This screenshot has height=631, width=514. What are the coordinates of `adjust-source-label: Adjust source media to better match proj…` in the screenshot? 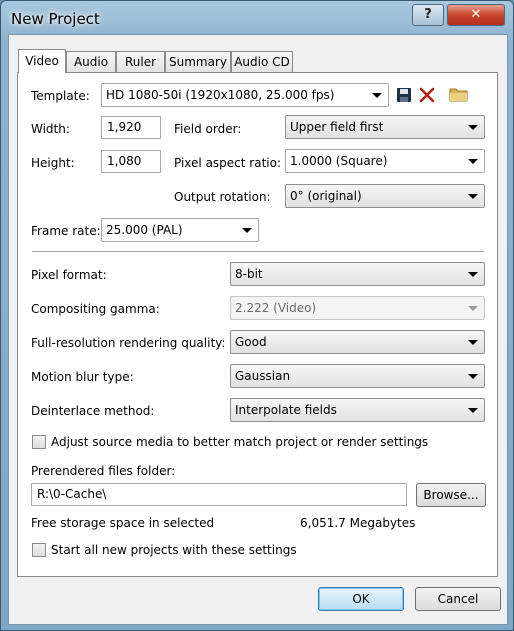 It's located at (239, 442).